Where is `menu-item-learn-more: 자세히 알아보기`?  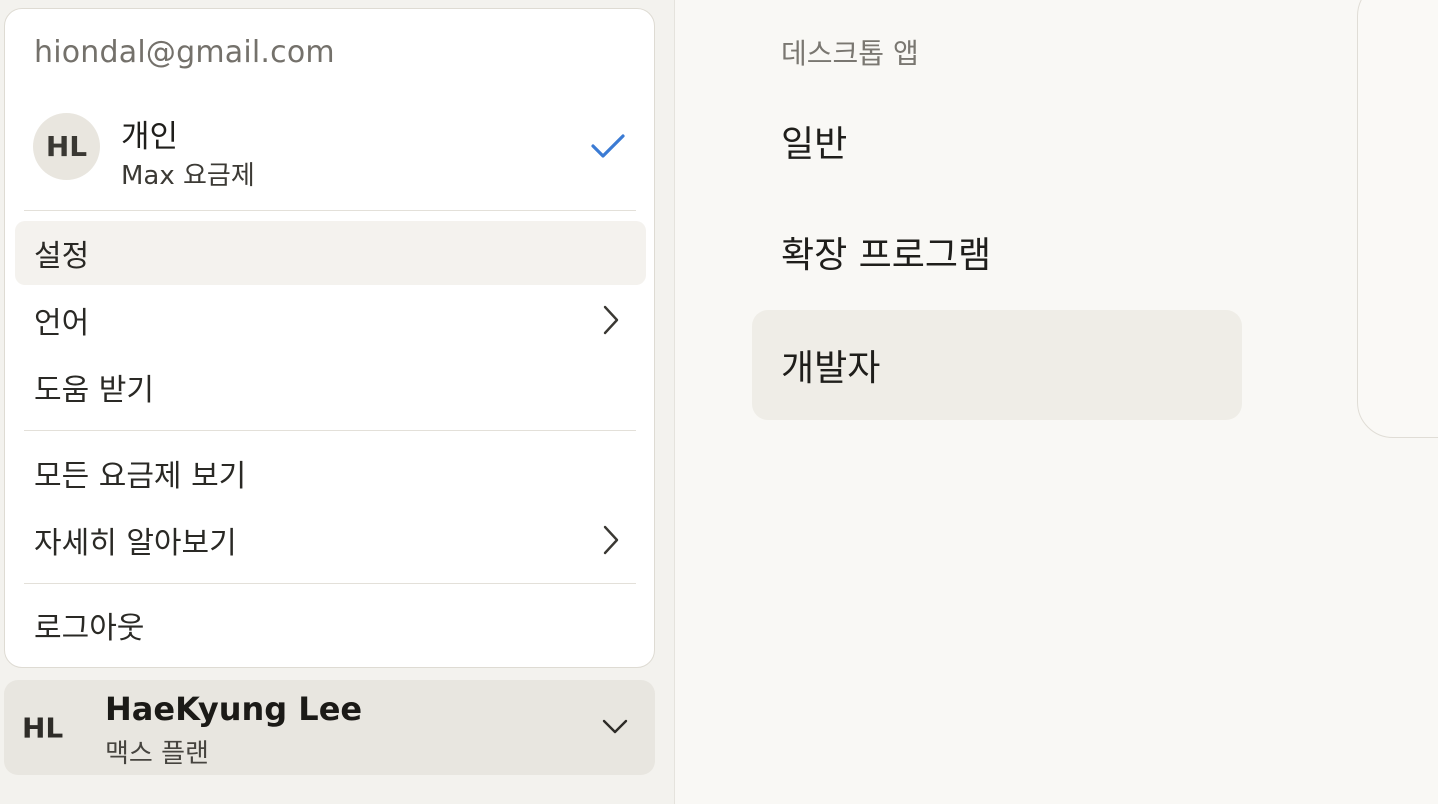
menu-item-learn-more: 자세히 알아보기 is located at coordinates (330, 540).